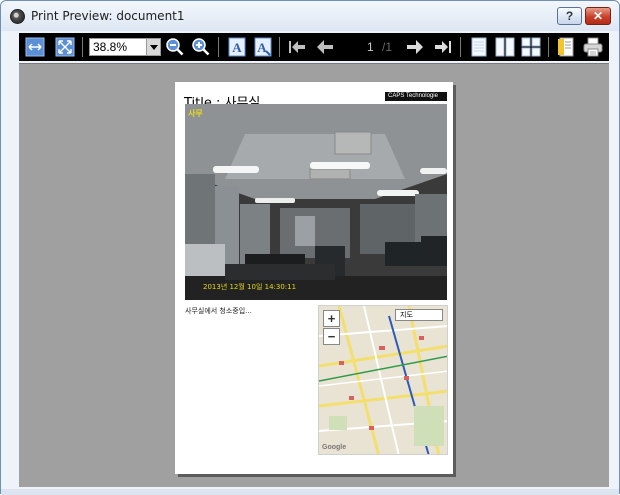 This screenshot has width=620, height=495. I want to click on print-icon, so click(593, 47).